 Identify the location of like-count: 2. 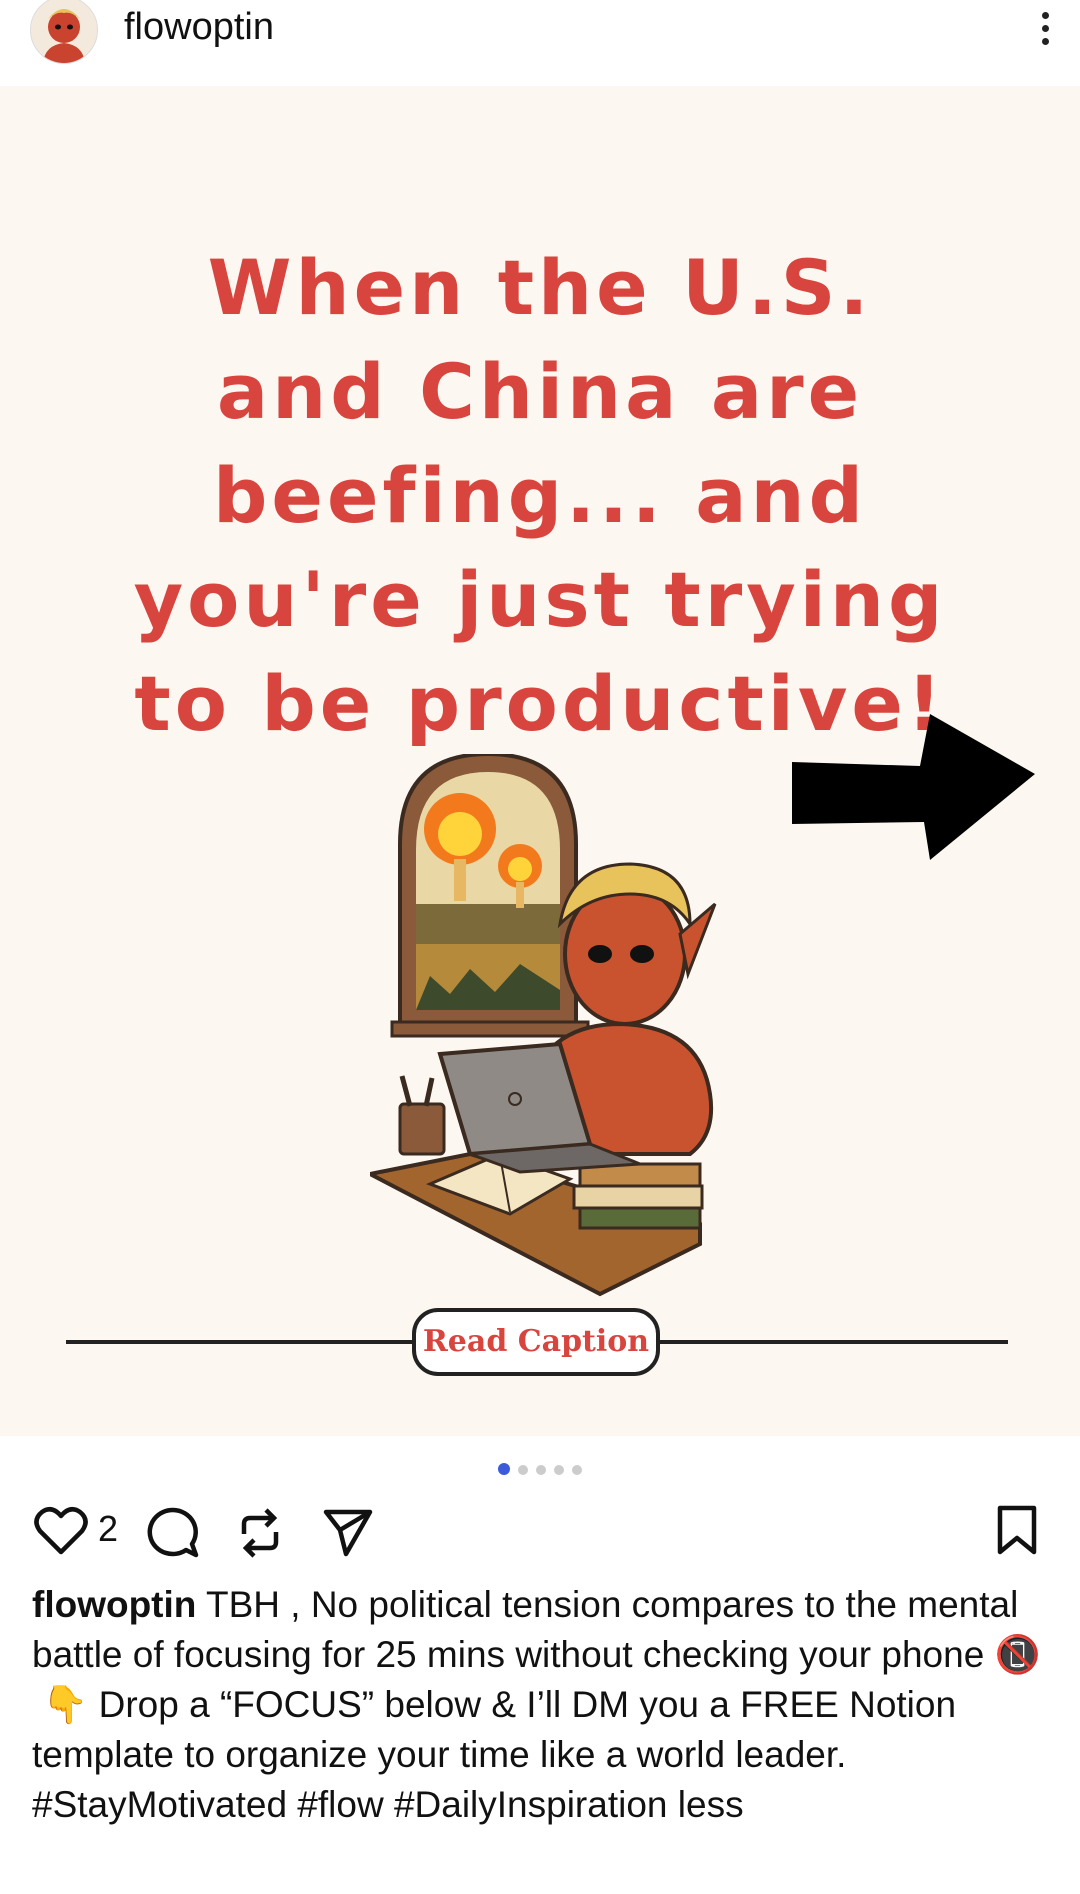
(108, 1529).